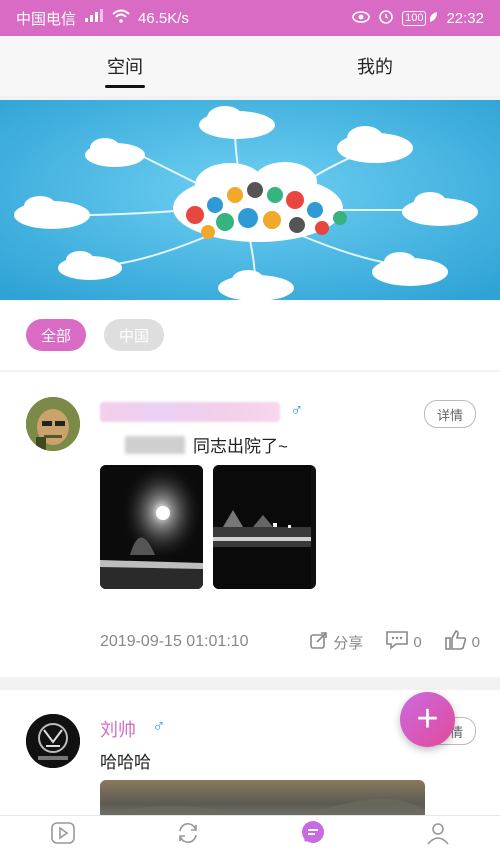 This screenshot has width=500, height=854. I want to click on share-button: 分享, so click(336, 642).